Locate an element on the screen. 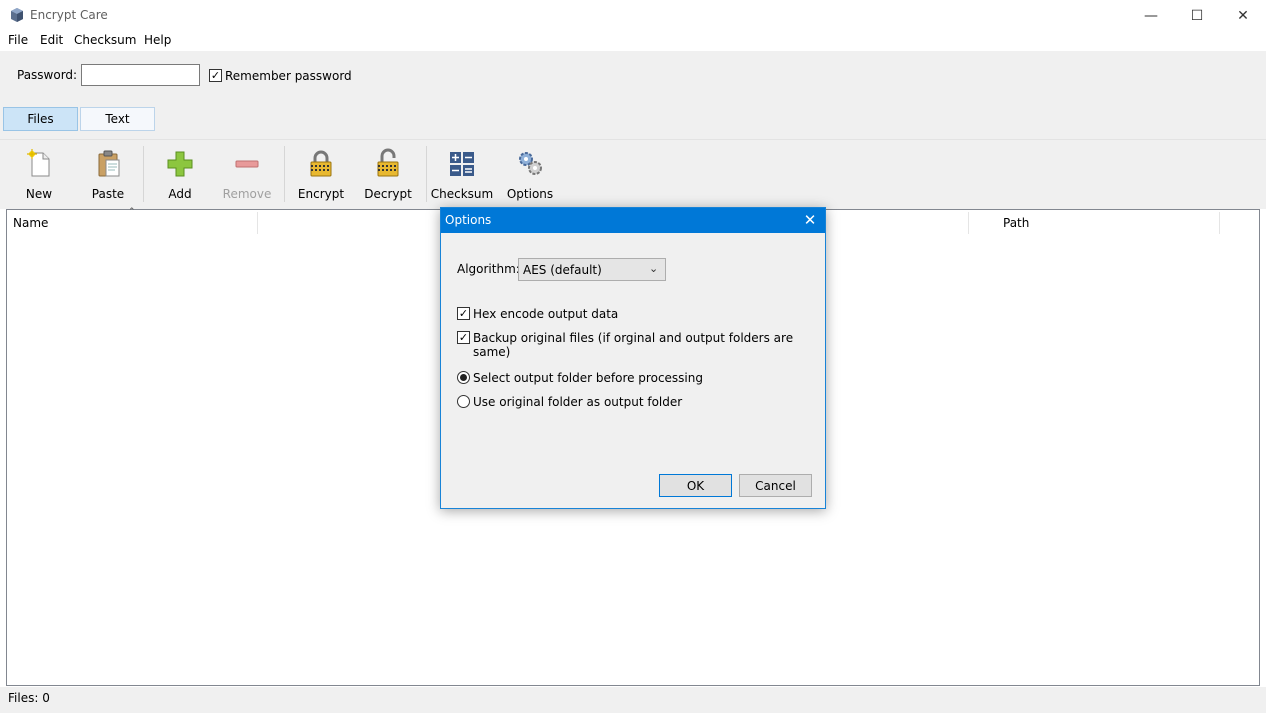  password-input is located at coordinates (140, 75).